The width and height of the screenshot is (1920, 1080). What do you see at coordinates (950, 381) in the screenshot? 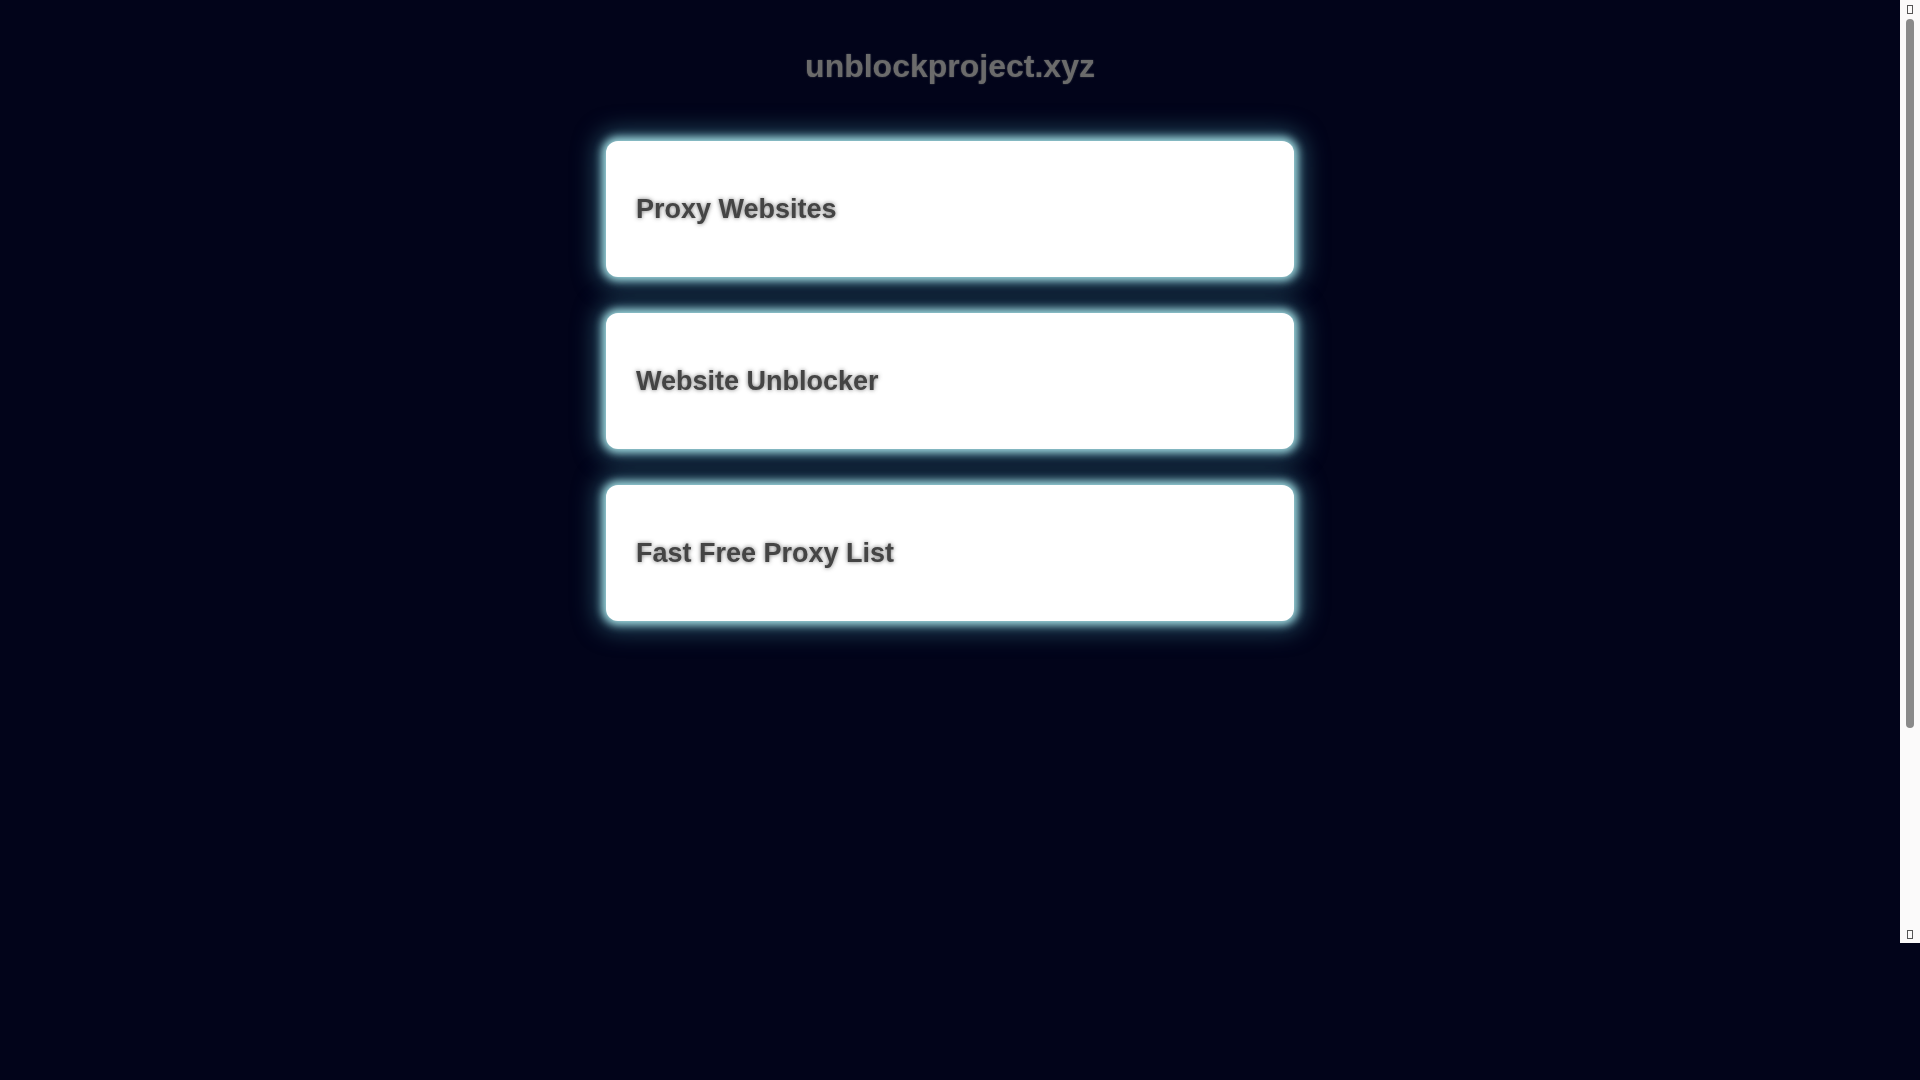
I see `related-link: Website Unblocker` at bounding box center [950, 381].